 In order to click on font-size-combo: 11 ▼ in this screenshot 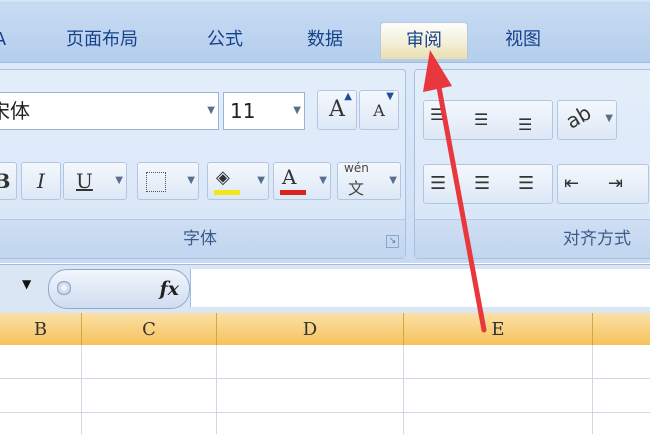, I will do `click(264, 111)`.